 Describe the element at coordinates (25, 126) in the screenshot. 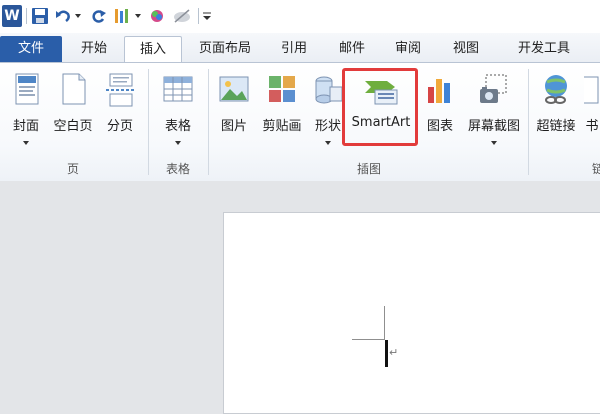

I see `cover-page-label: 封面` at that location.